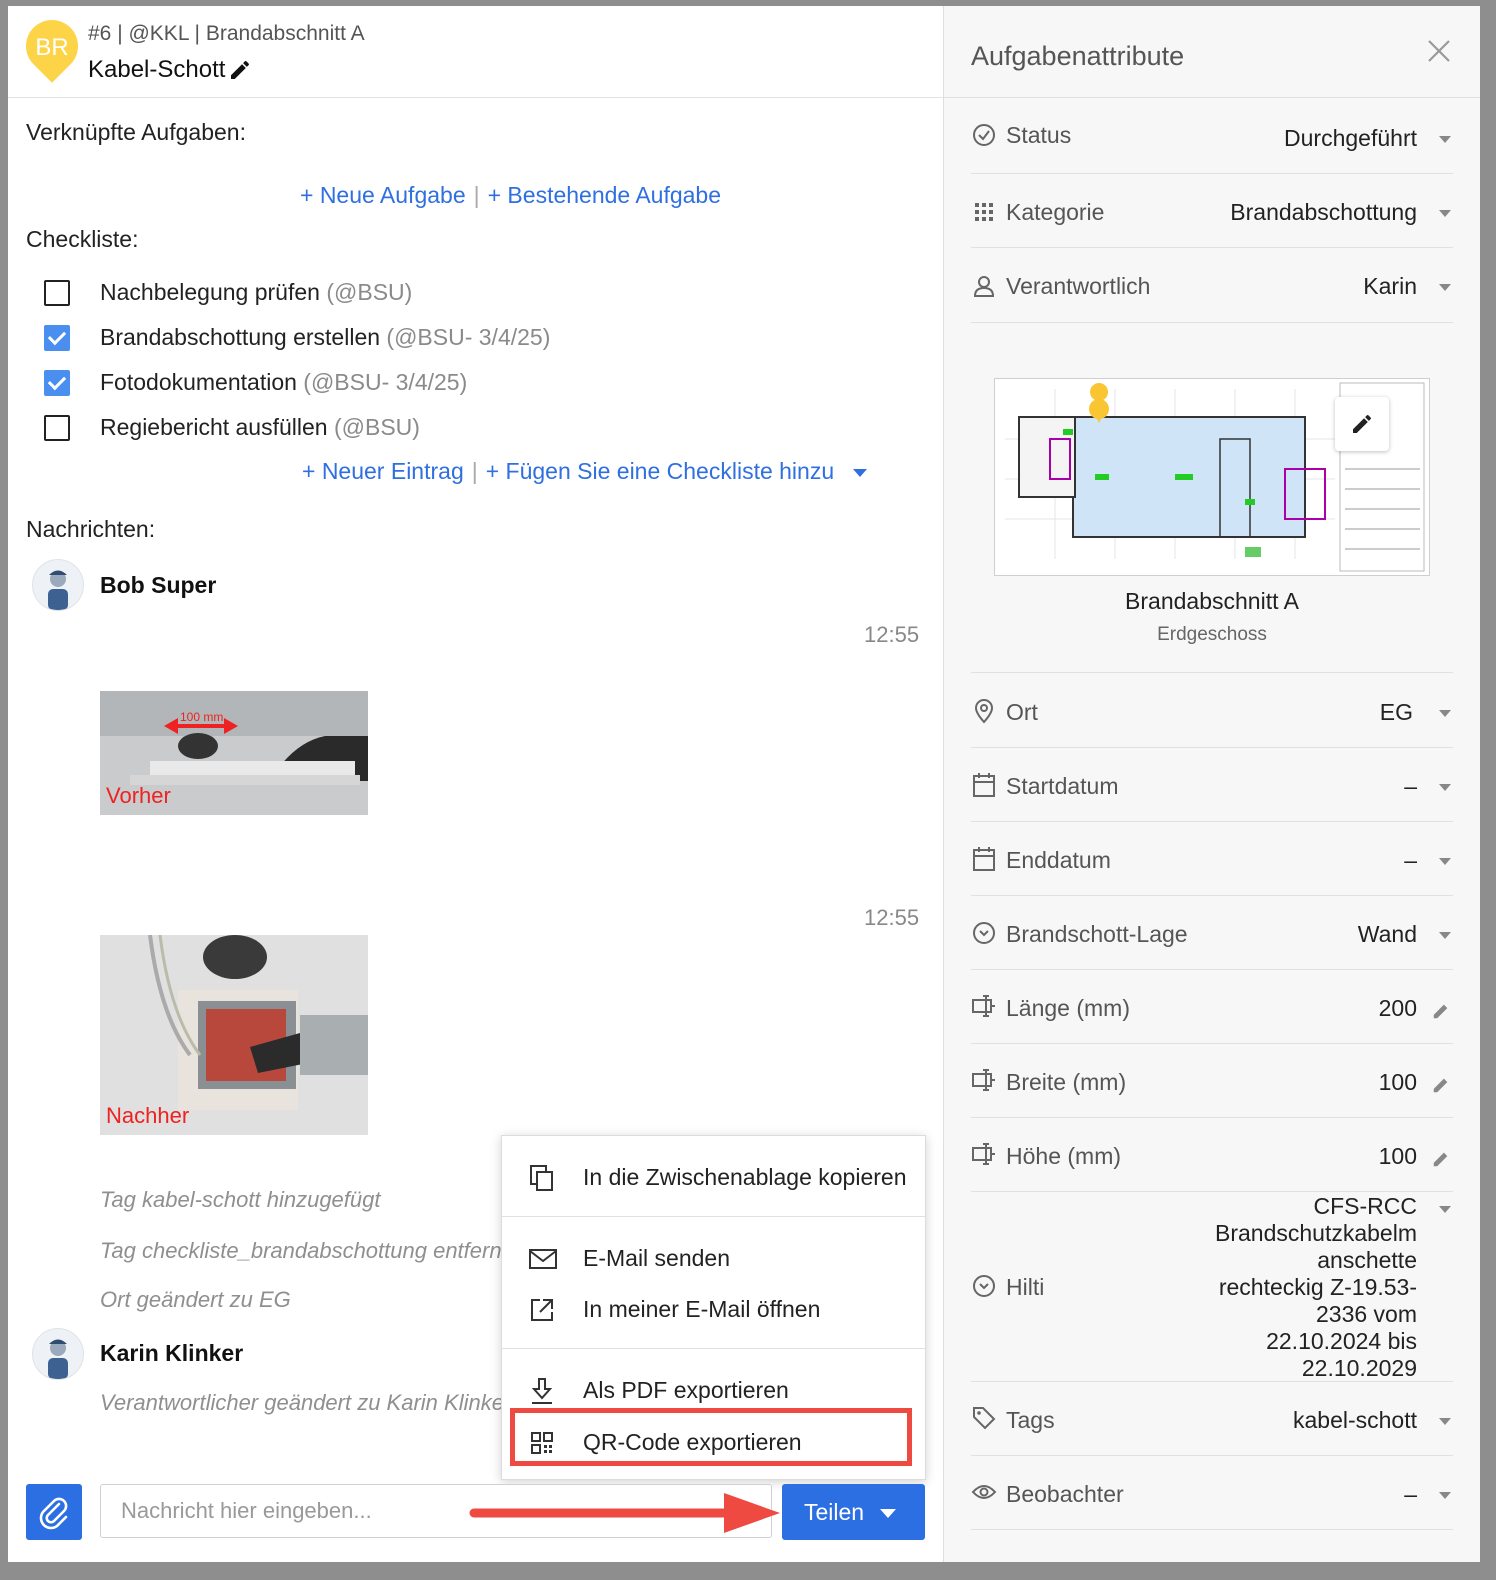 This screenshot has height=1580, width=1496. I want to click on highlight-box, so click(711, 1437).